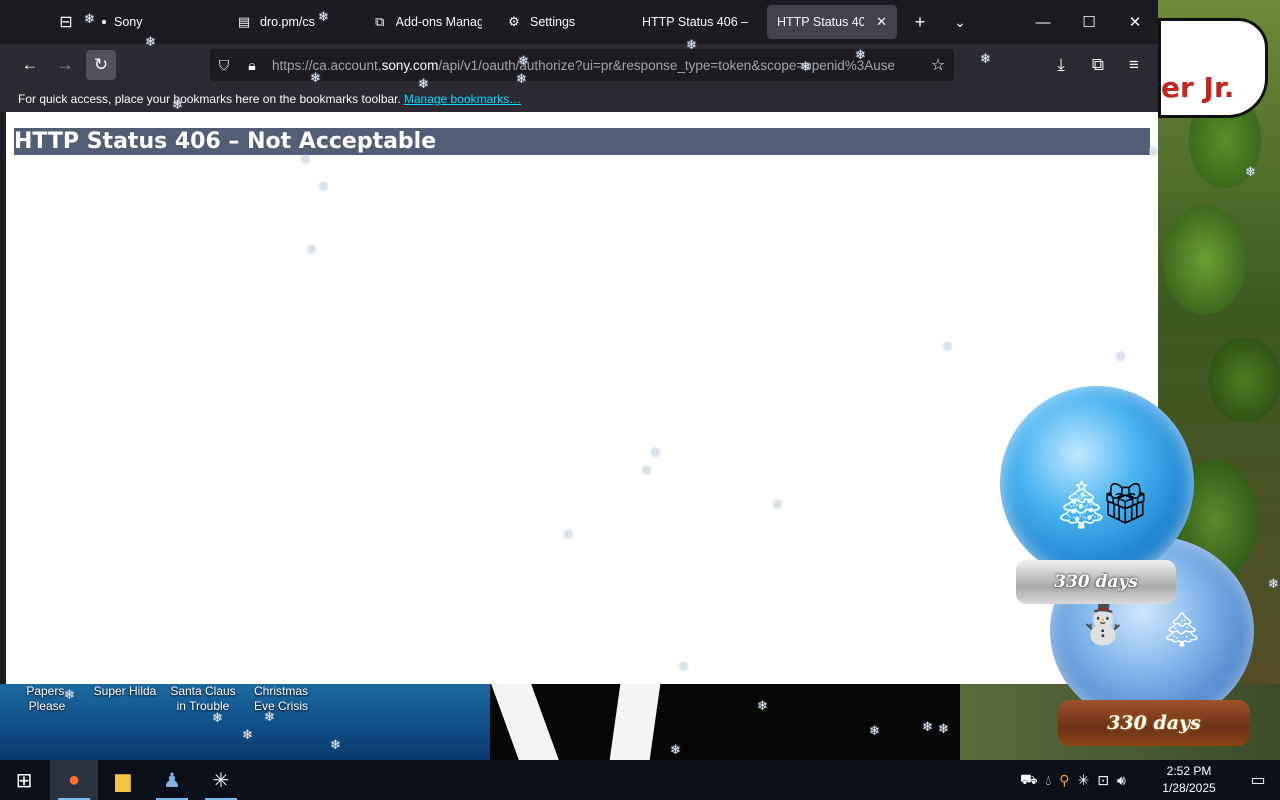  What do you see at coordinates (1154, 723) in the screenshot?
I see `snow-globe-base-2: 330 days` at bounding box center [1154, 723].